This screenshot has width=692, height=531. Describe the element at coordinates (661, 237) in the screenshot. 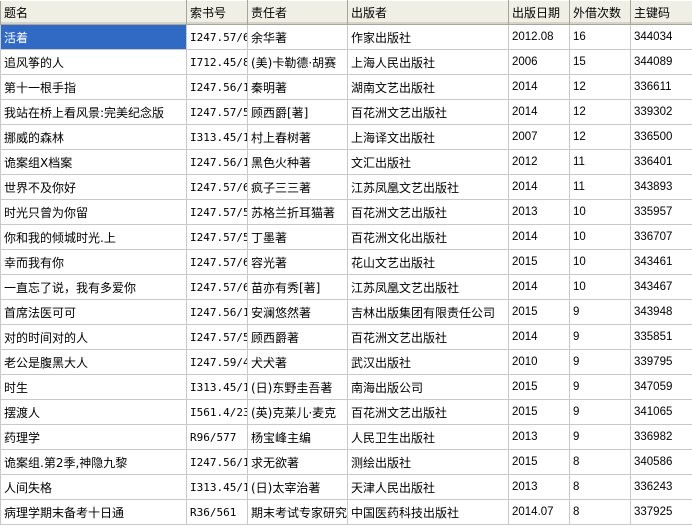

I see `cell-key: 336707` at that location.